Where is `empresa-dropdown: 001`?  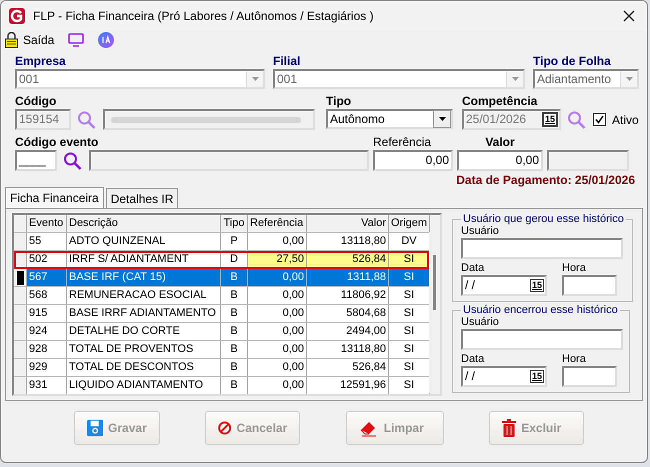 empresa-dropdown: 001 is located at coordinates (140, 79).